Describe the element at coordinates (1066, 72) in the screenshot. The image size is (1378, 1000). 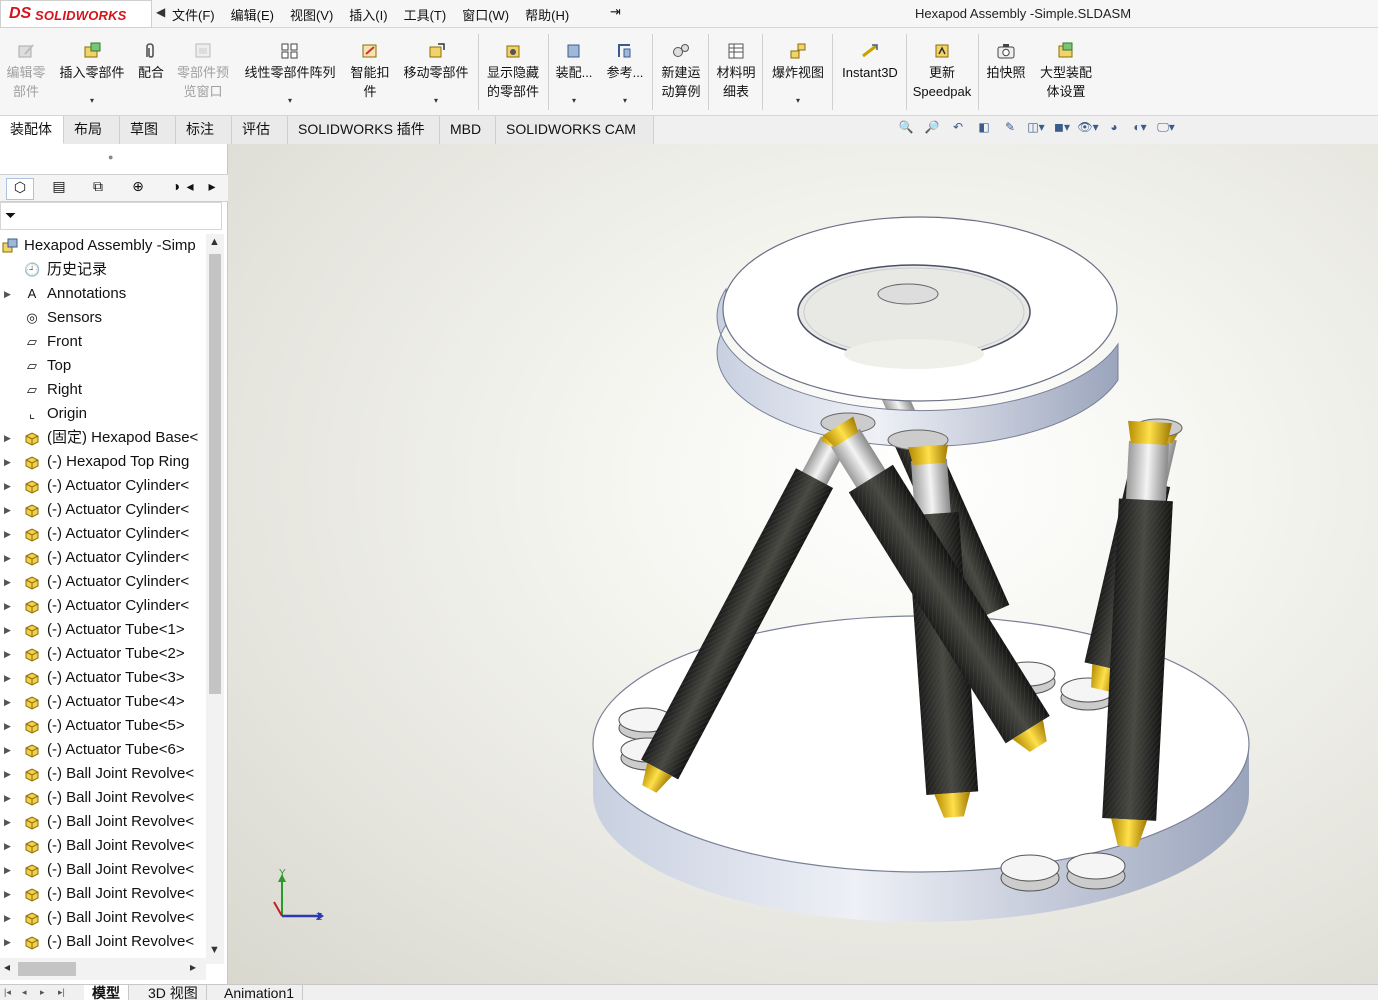
I see `large-assembly-settings-button: 大型装配 体设置` at that location.